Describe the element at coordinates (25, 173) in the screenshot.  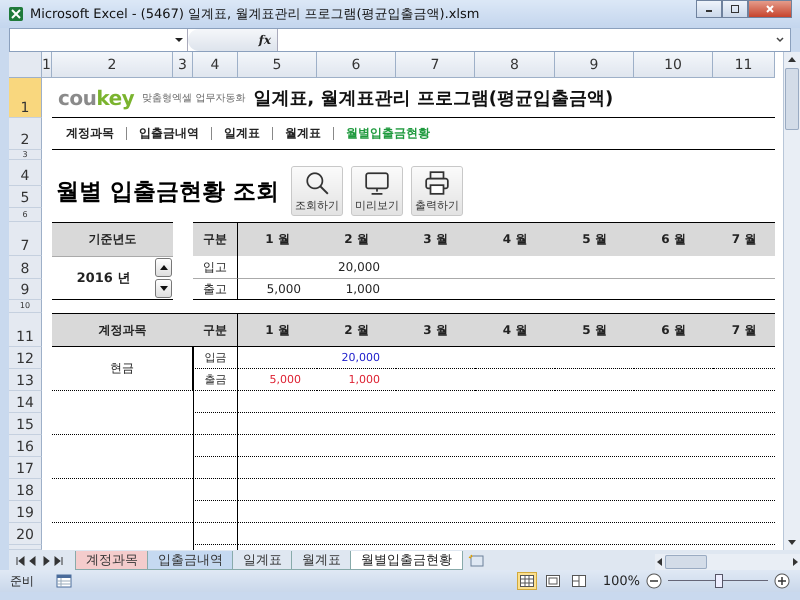
I see `row-header: 4` at that location.